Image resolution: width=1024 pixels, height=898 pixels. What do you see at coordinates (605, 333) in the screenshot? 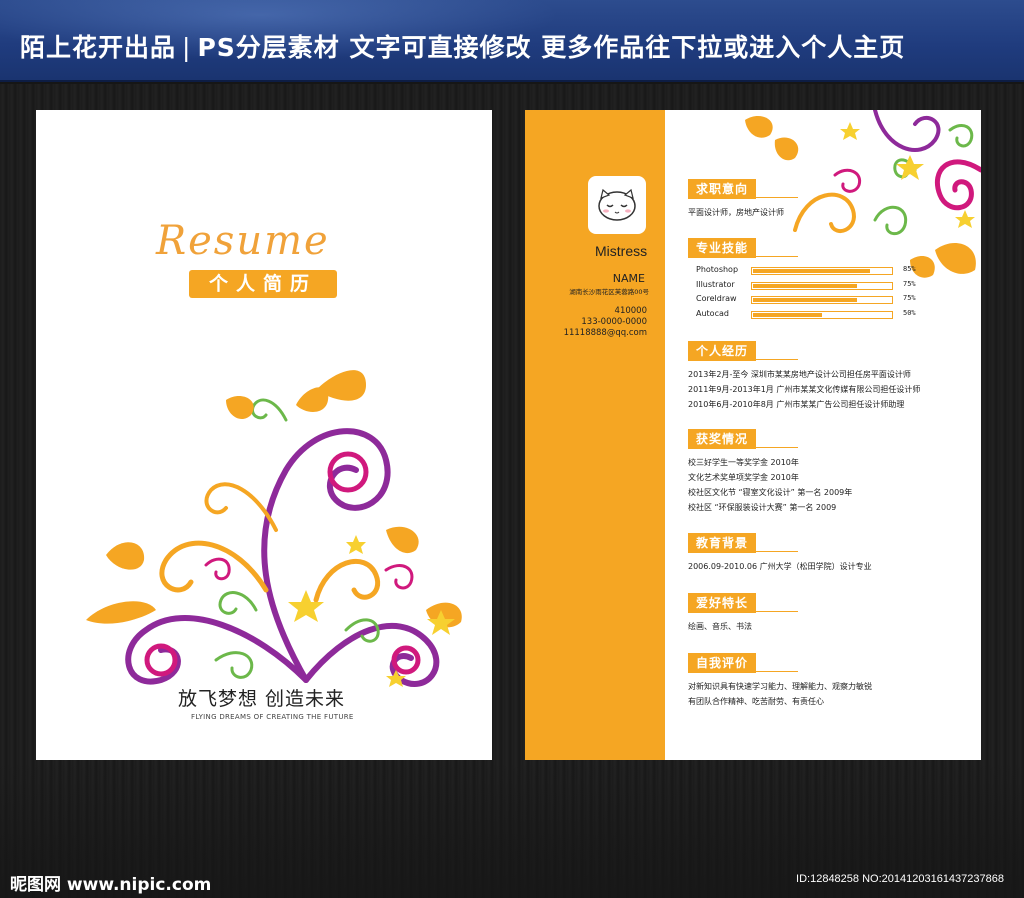
I see `sidebar-email: 11118888@qq.com` at bounding box center [605, 333].